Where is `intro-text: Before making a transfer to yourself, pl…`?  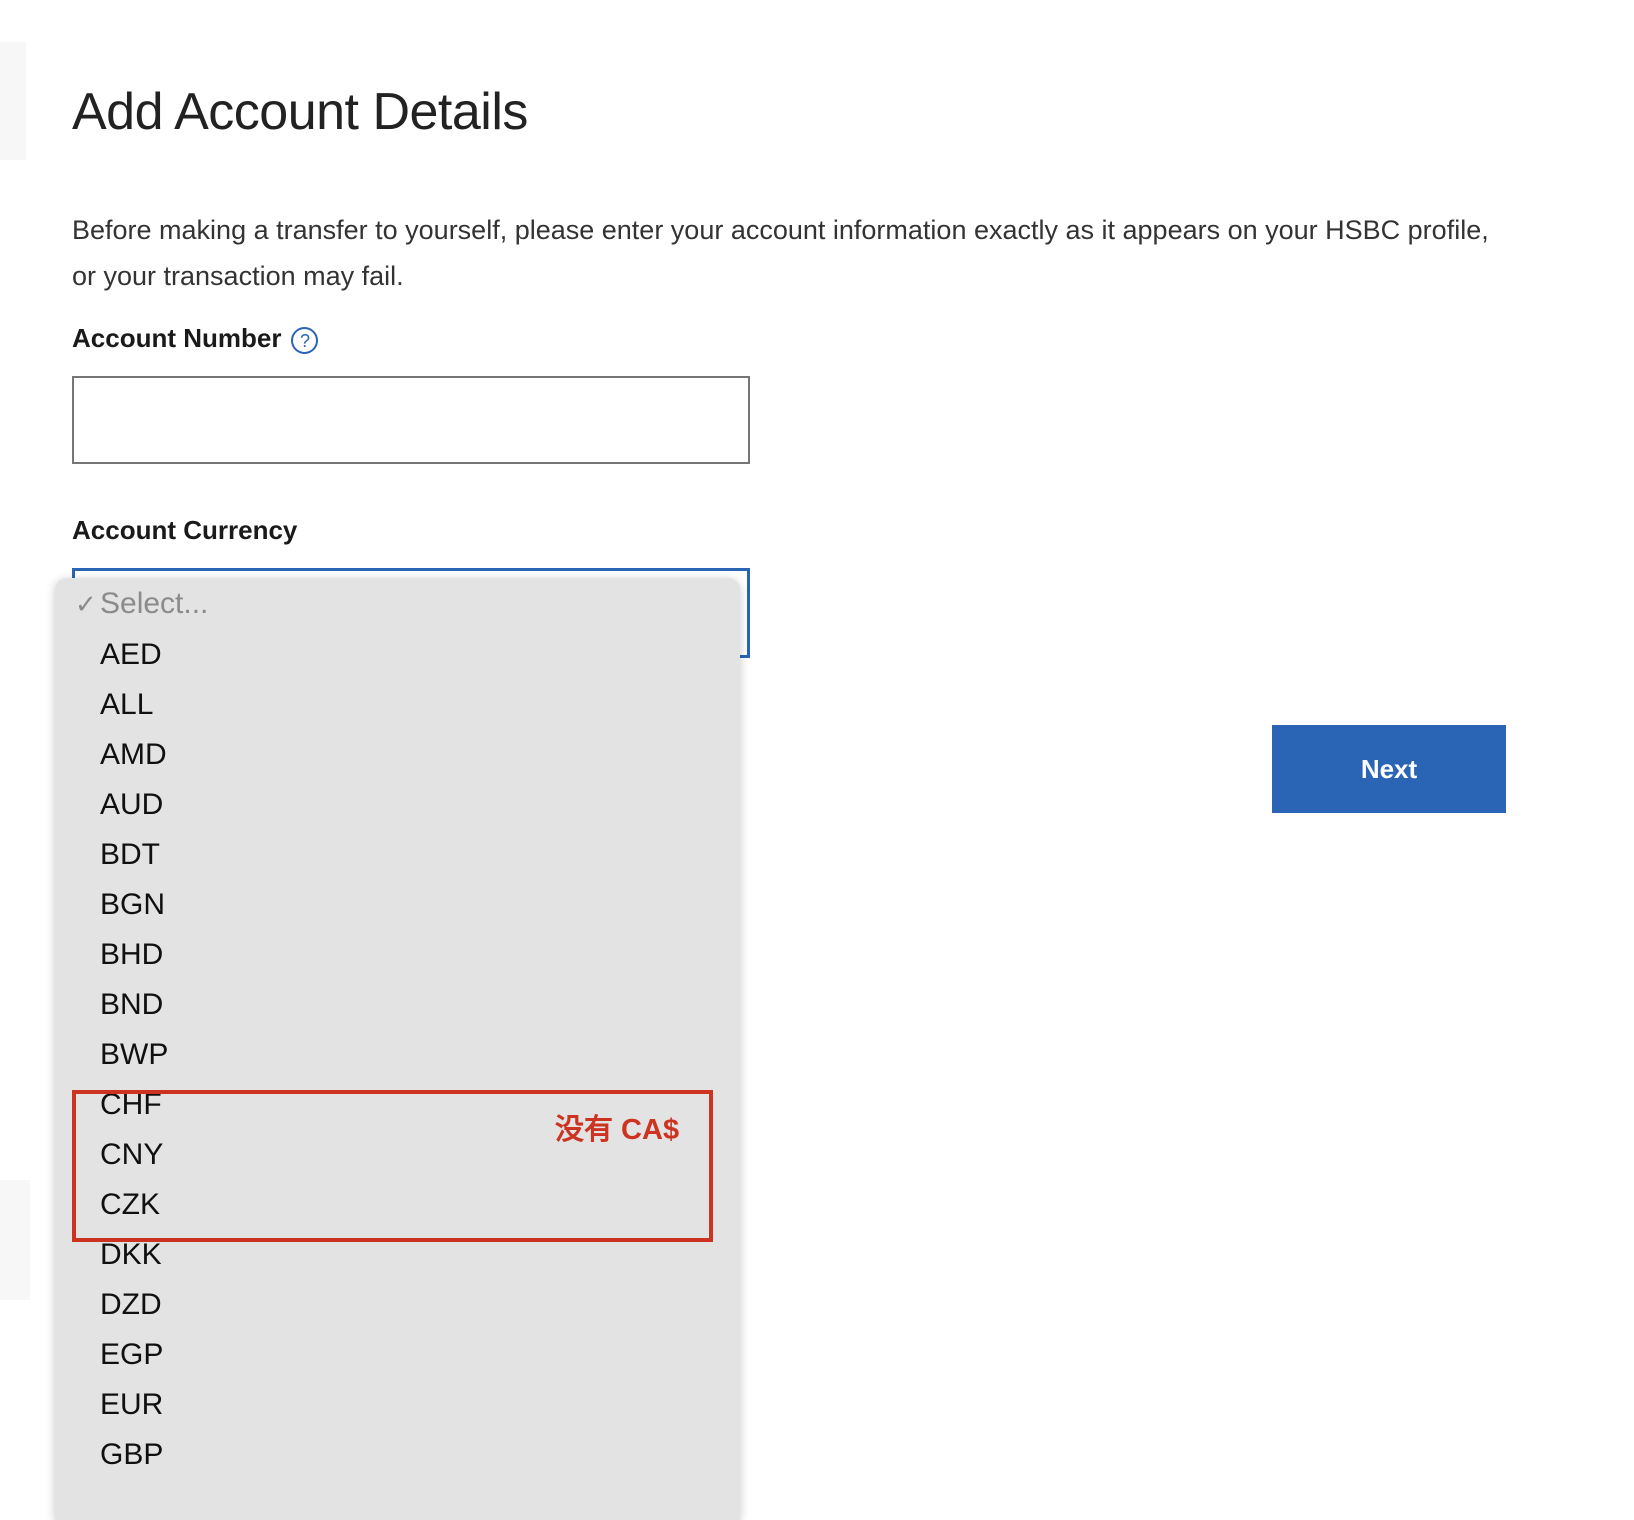 intro-text: Before making a transfer to yourself, pl… is located at coordinates (780, 253).